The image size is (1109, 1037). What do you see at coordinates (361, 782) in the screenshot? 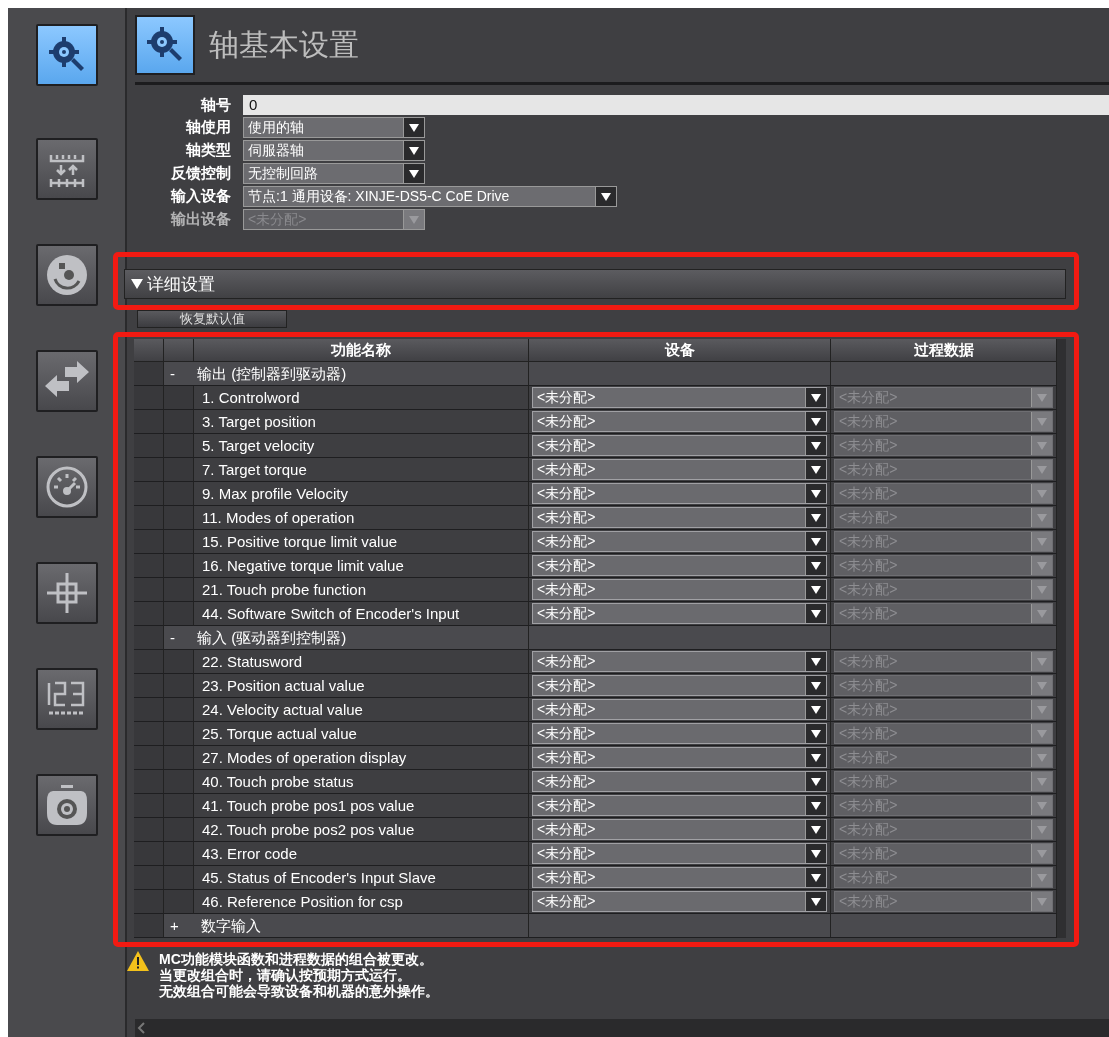
I see `table-cell: 40. Touch probe status` at bounding box center [361, 782].